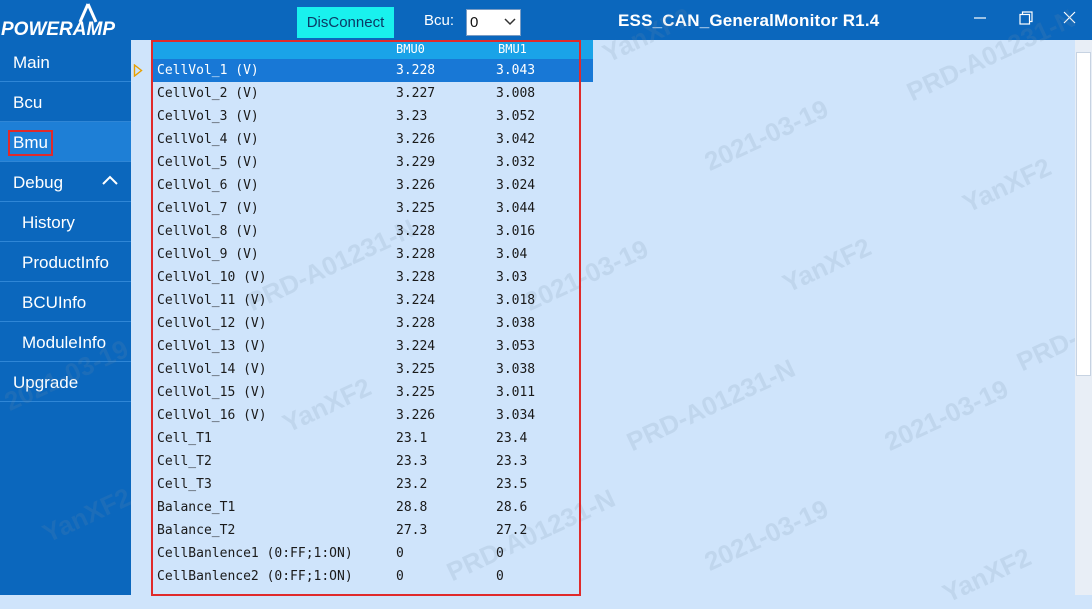  What do you see at coordinates (212, 346) in the screenshot?
I see `row-label: CellVol_13 (V)` at bounding box center [212, 346].